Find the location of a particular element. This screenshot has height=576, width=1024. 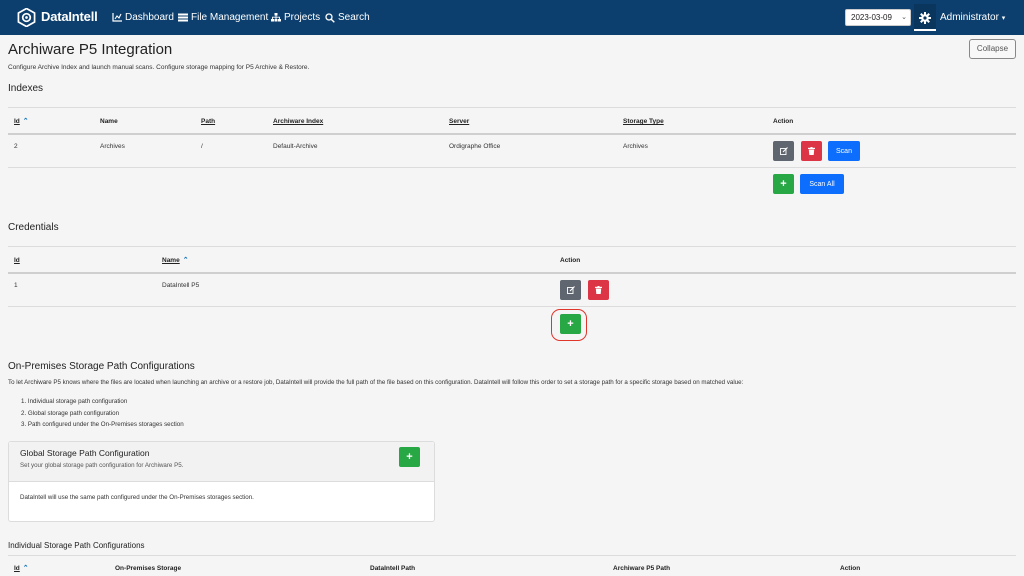

nav-search-label: Search is located at coordinates (354, 17).